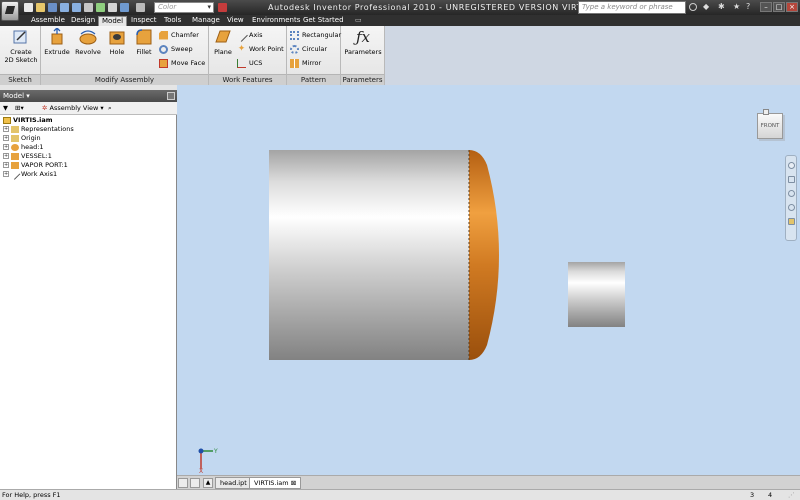 The image size is (800, 500). What do you see at coordinates (260, 49) in the screenshot?
I see `work-point-button: ✦ Work Point` at bounding box center [260, 49].